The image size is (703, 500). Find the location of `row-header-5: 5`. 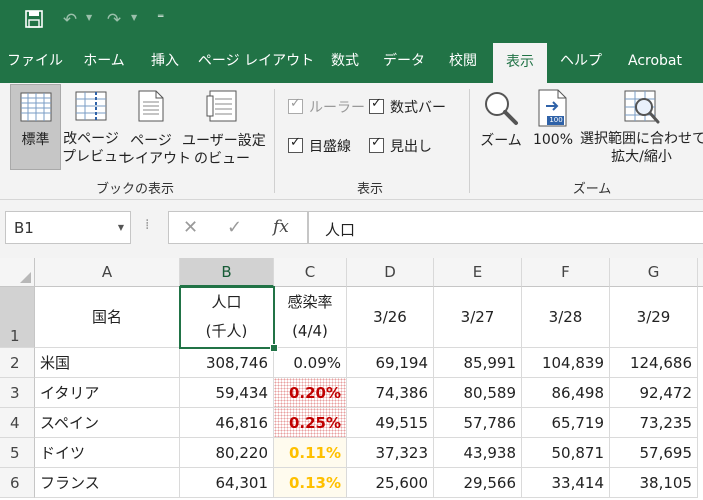

row-header-5: 5 is located at coordinates (17, 453).